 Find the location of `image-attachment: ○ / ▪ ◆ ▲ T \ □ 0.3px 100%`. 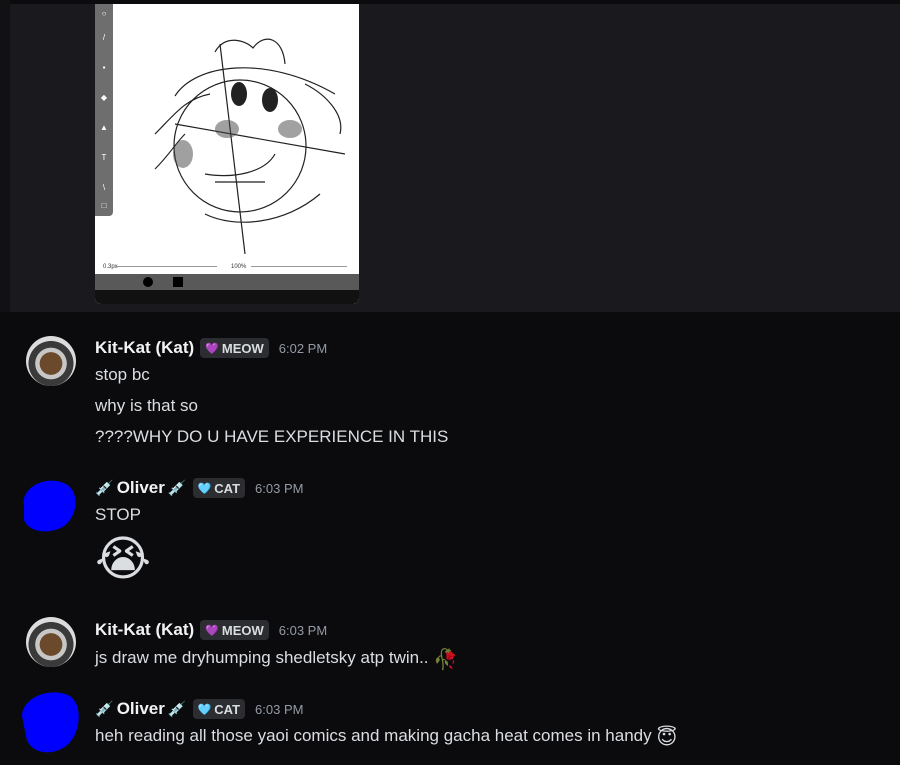

image-attachment: ○ / ▪ ◆ ▲ T \ □ 0.3px 100% is located at coordinates (227, 154).